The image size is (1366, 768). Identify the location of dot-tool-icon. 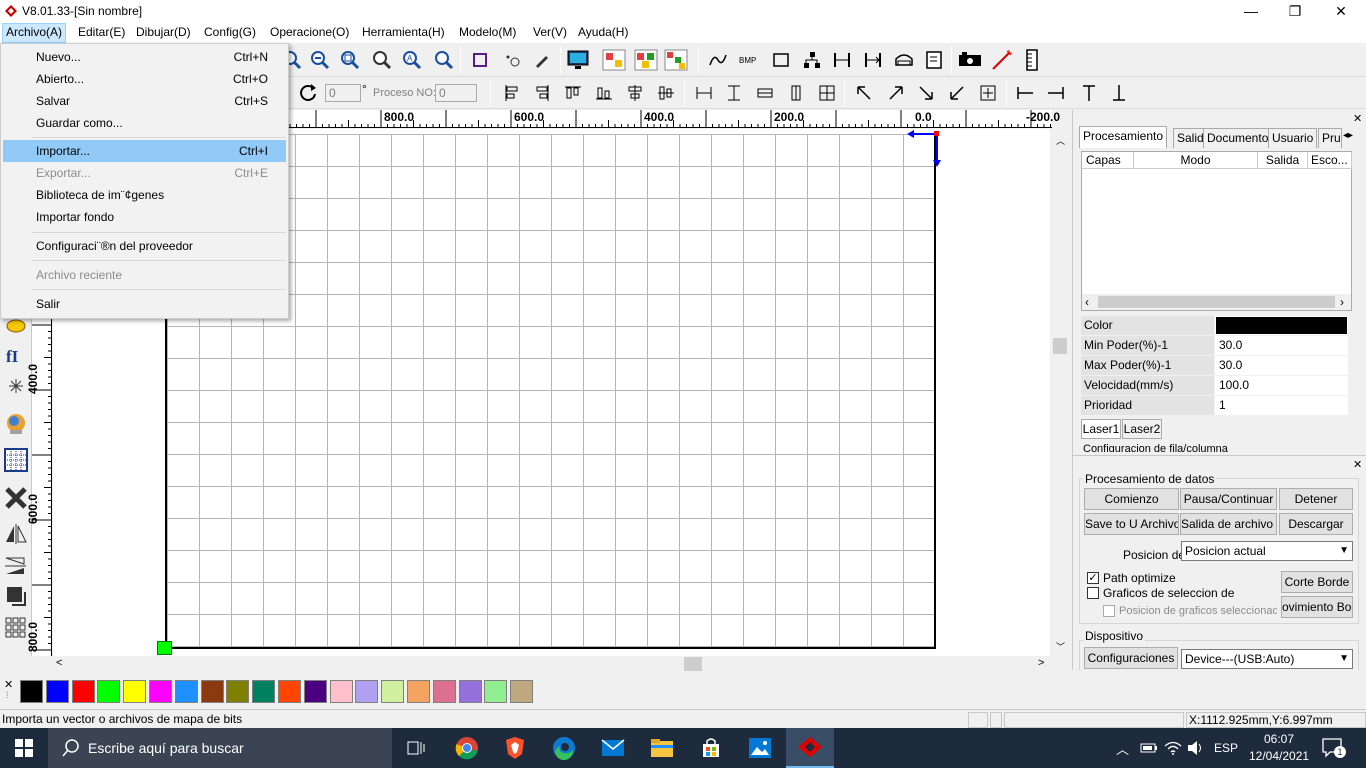
(16, 386).